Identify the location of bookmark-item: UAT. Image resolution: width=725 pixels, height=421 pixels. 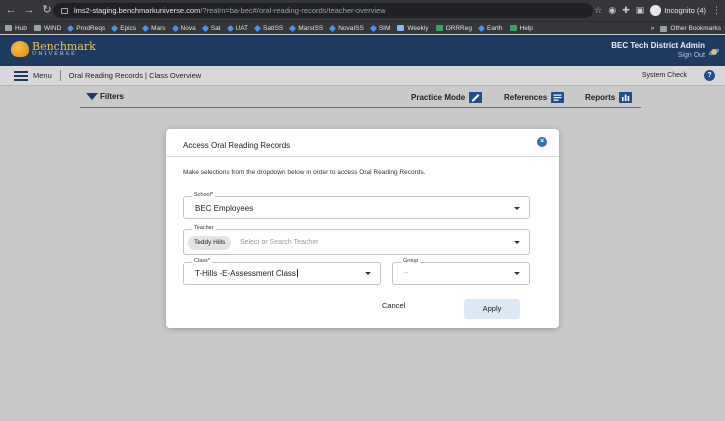
(237, 28).